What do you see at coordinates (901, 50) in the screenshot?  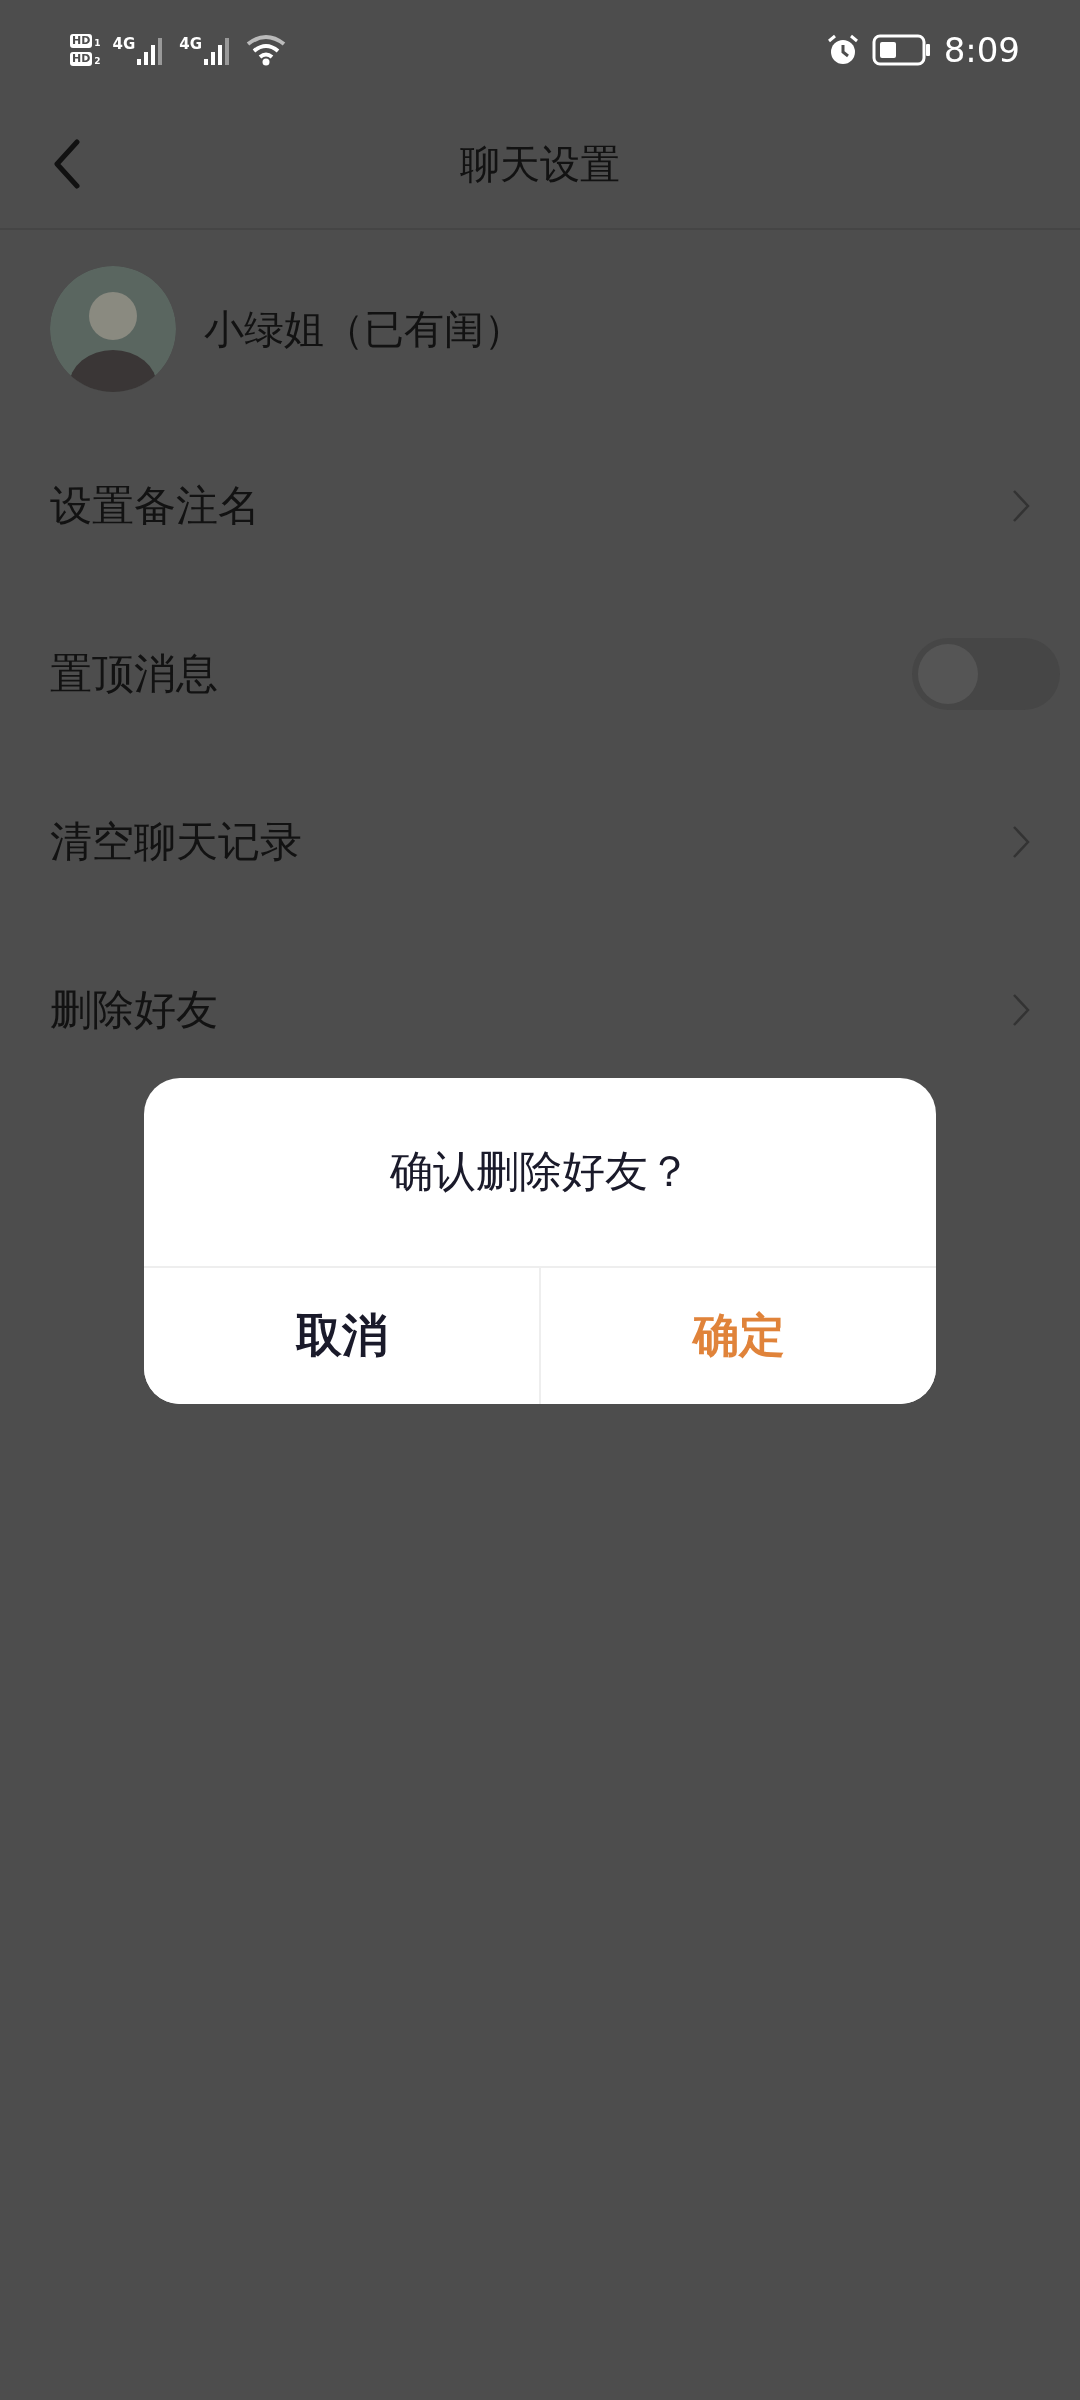 I see `battery-icon` at bounding box center [901, 50].